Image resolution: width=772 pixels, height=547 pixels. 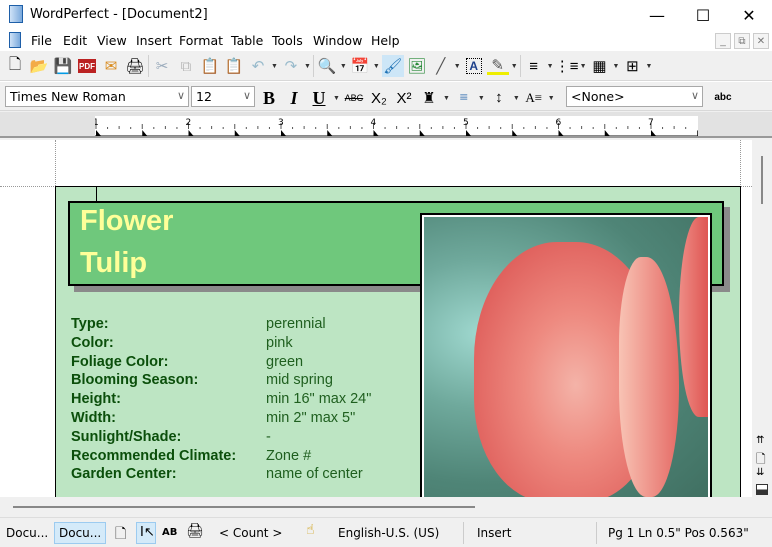 I want to click on italic-button: I, so click(x=294, y=98).